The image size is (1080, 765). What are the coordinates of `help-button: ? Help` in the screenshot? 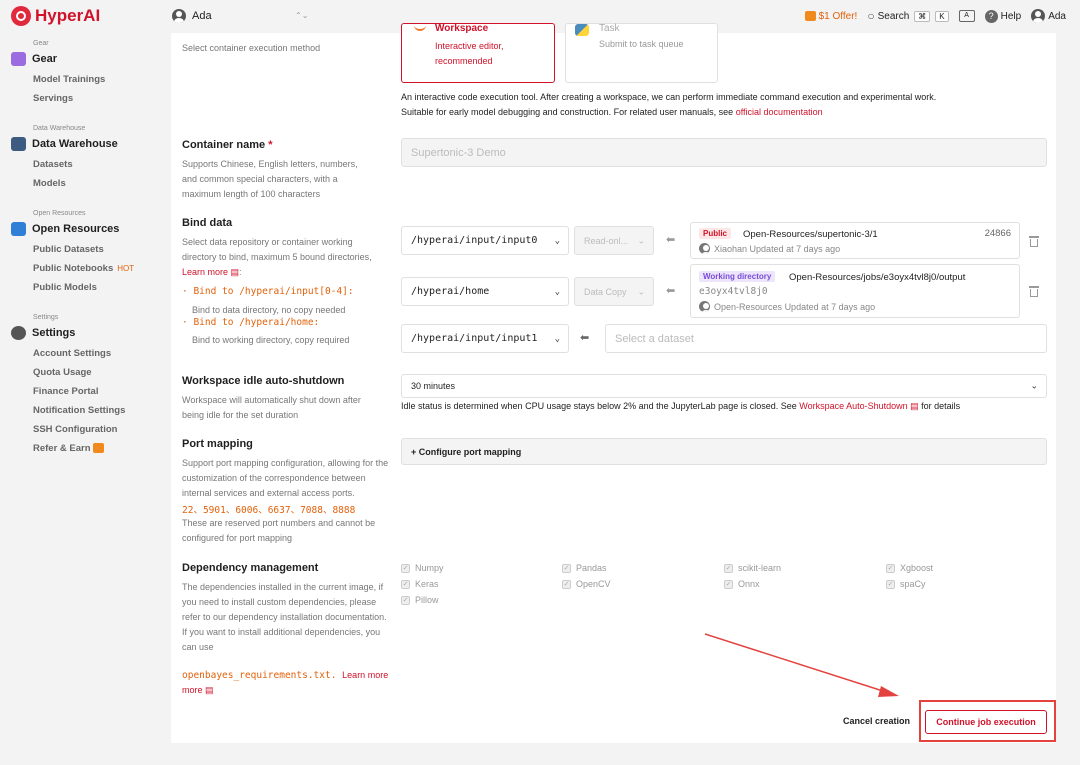 It's located at (1003, 16).